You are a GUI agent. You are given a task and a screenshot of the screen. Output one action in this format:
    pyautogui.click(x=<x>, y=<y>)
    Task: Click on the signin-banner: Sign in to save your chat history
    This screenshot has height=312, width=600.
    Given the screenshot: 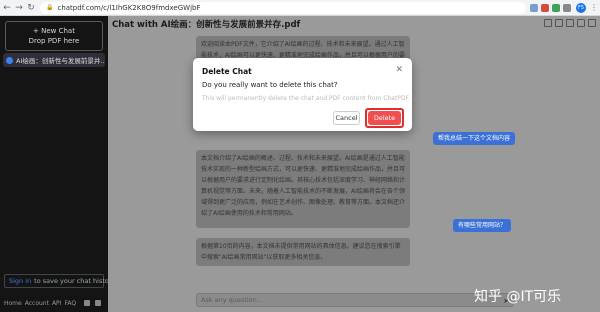 What is the action you would take?
    pyautogui.click(x=59, y=281)
    